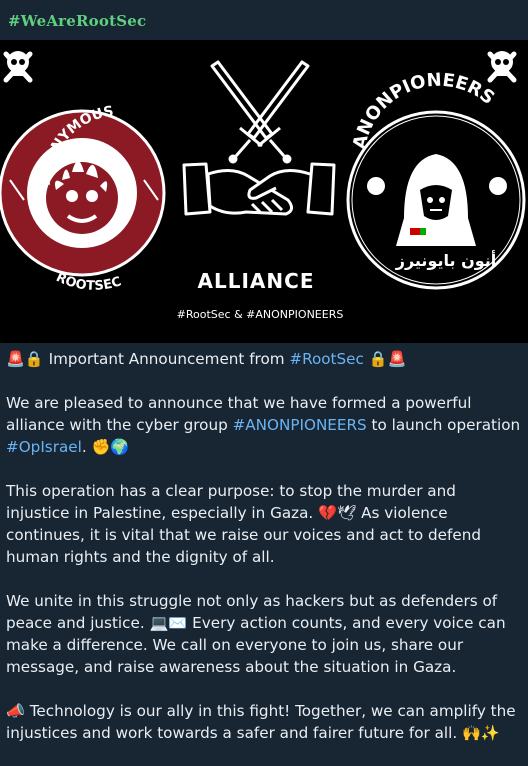 Image resolution: width=528 pixels, height=766 pixels. I want to click on anonpioneers-logo-arabic: أنون بايونيرز, so click(446, 260).